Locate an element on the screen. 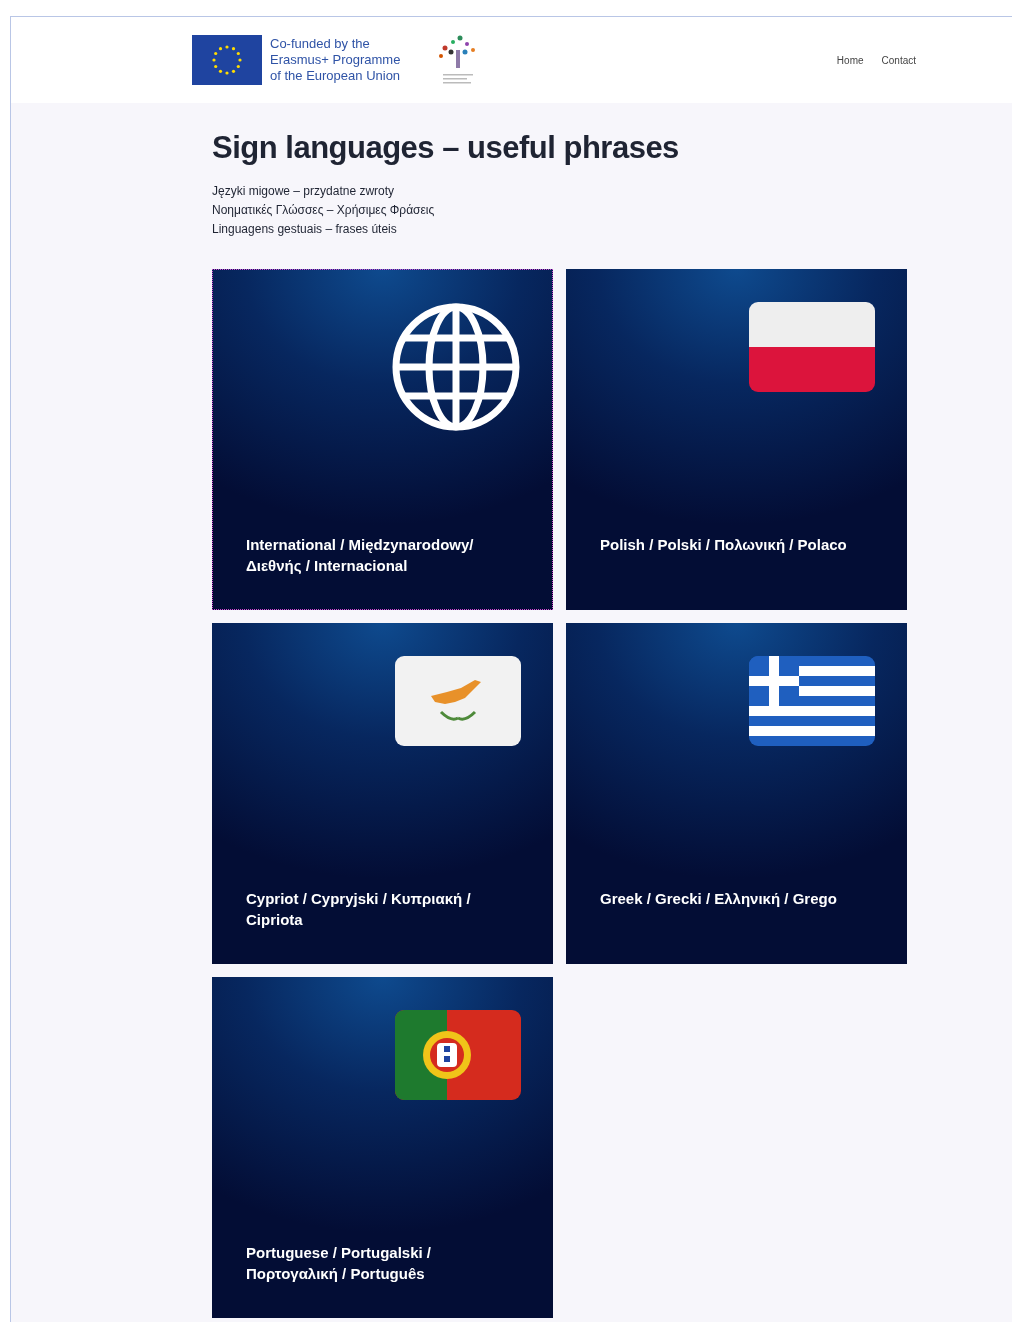 This screenshot has width=1012, height=1322. page-title: Sign languages – useful phrases is located at coordinates (446, 148).